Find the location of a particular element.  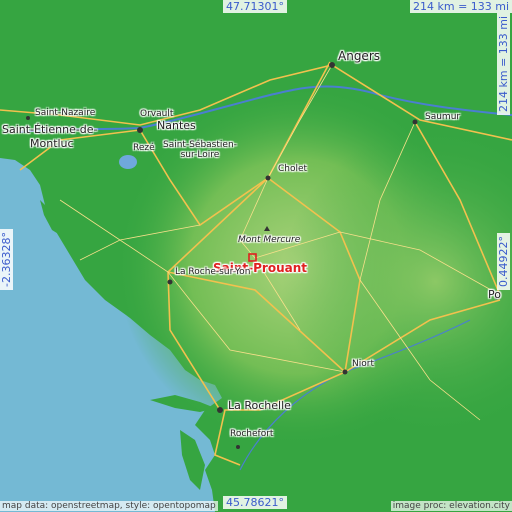

saumur-marker is located at coordinates (415, 122).